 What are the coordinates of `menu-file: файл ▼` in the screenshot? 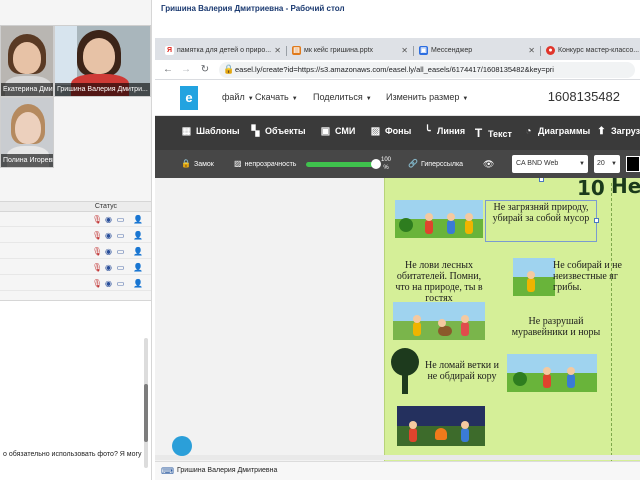 It's located at (238, 97).